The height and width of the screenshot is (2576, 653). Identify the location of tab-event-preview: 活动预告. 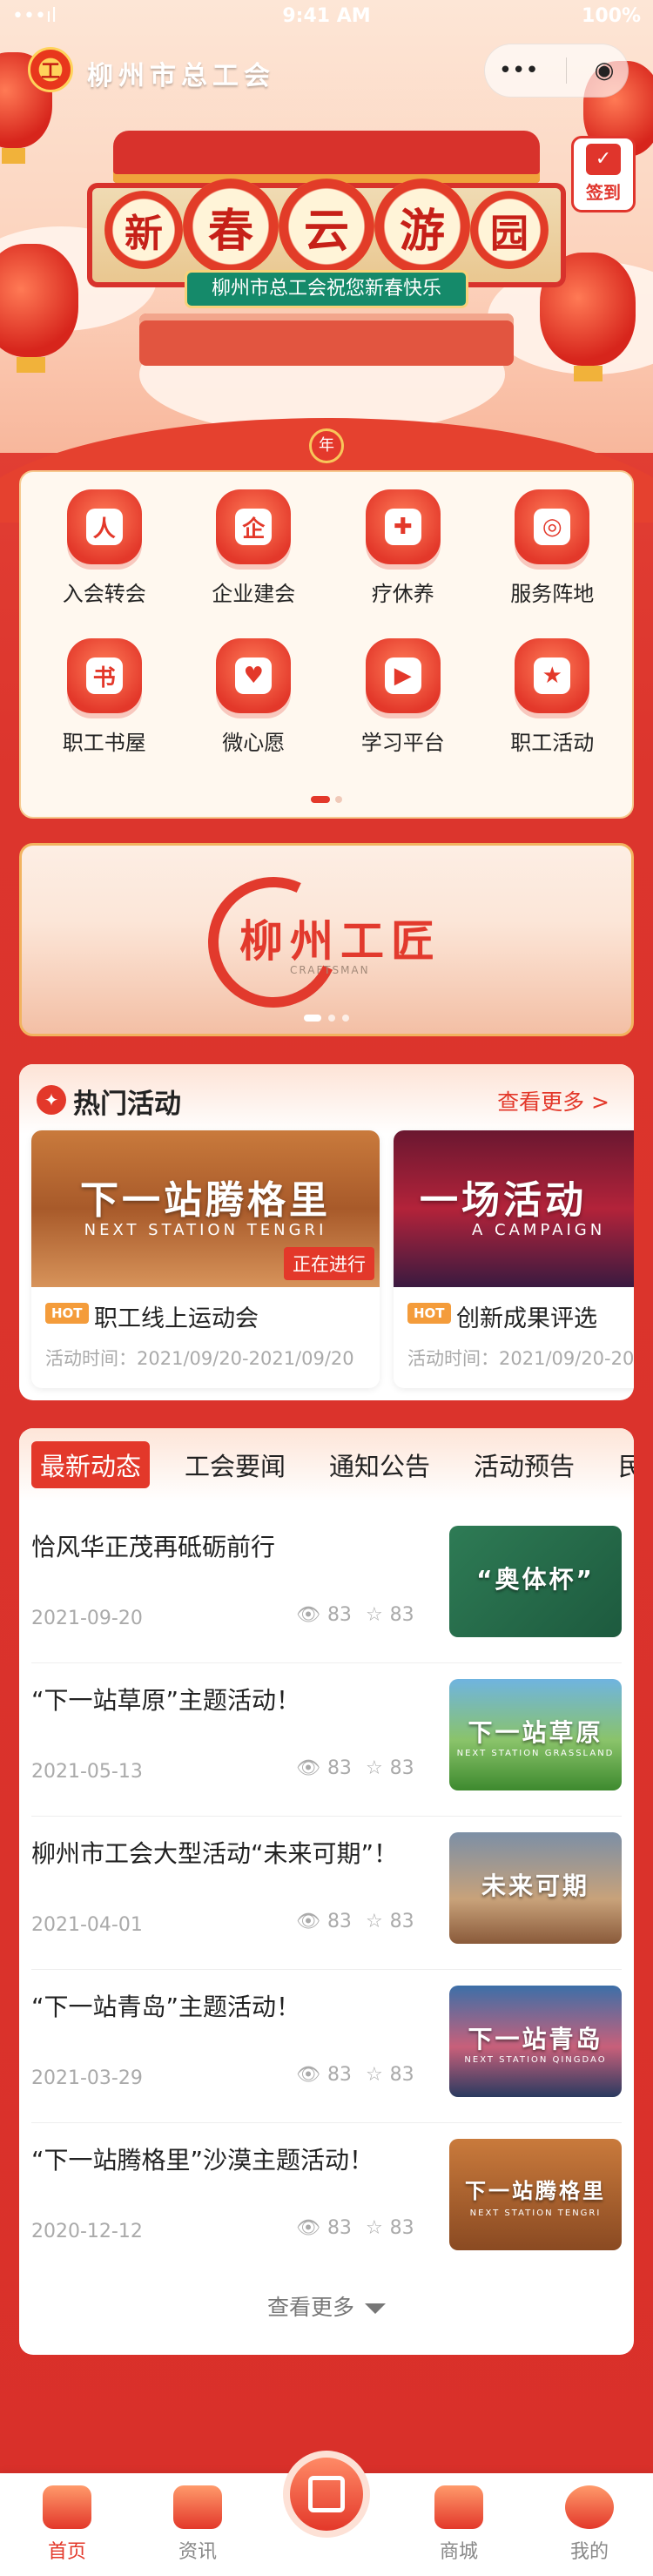
(524, 1464).